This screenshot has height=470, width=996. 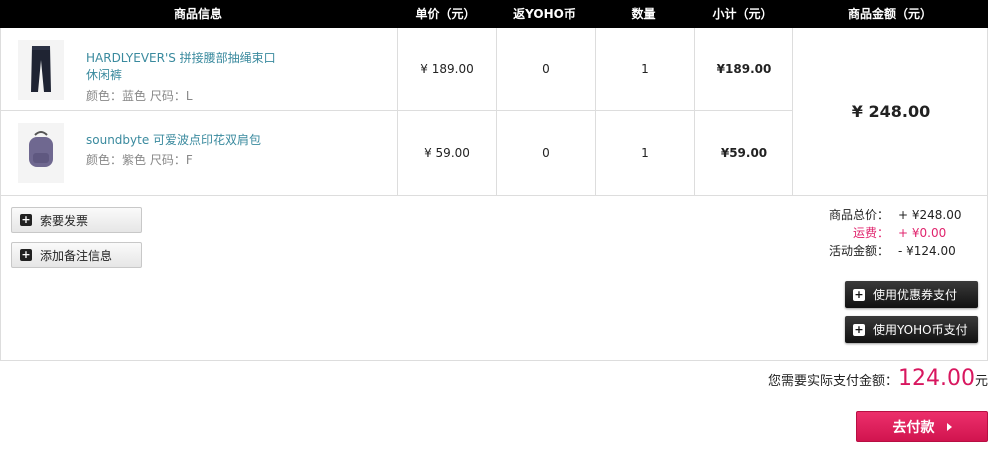 I want to click on payment-total: 您需要实际支付金额：124.00元, so click(x=878, y=379).